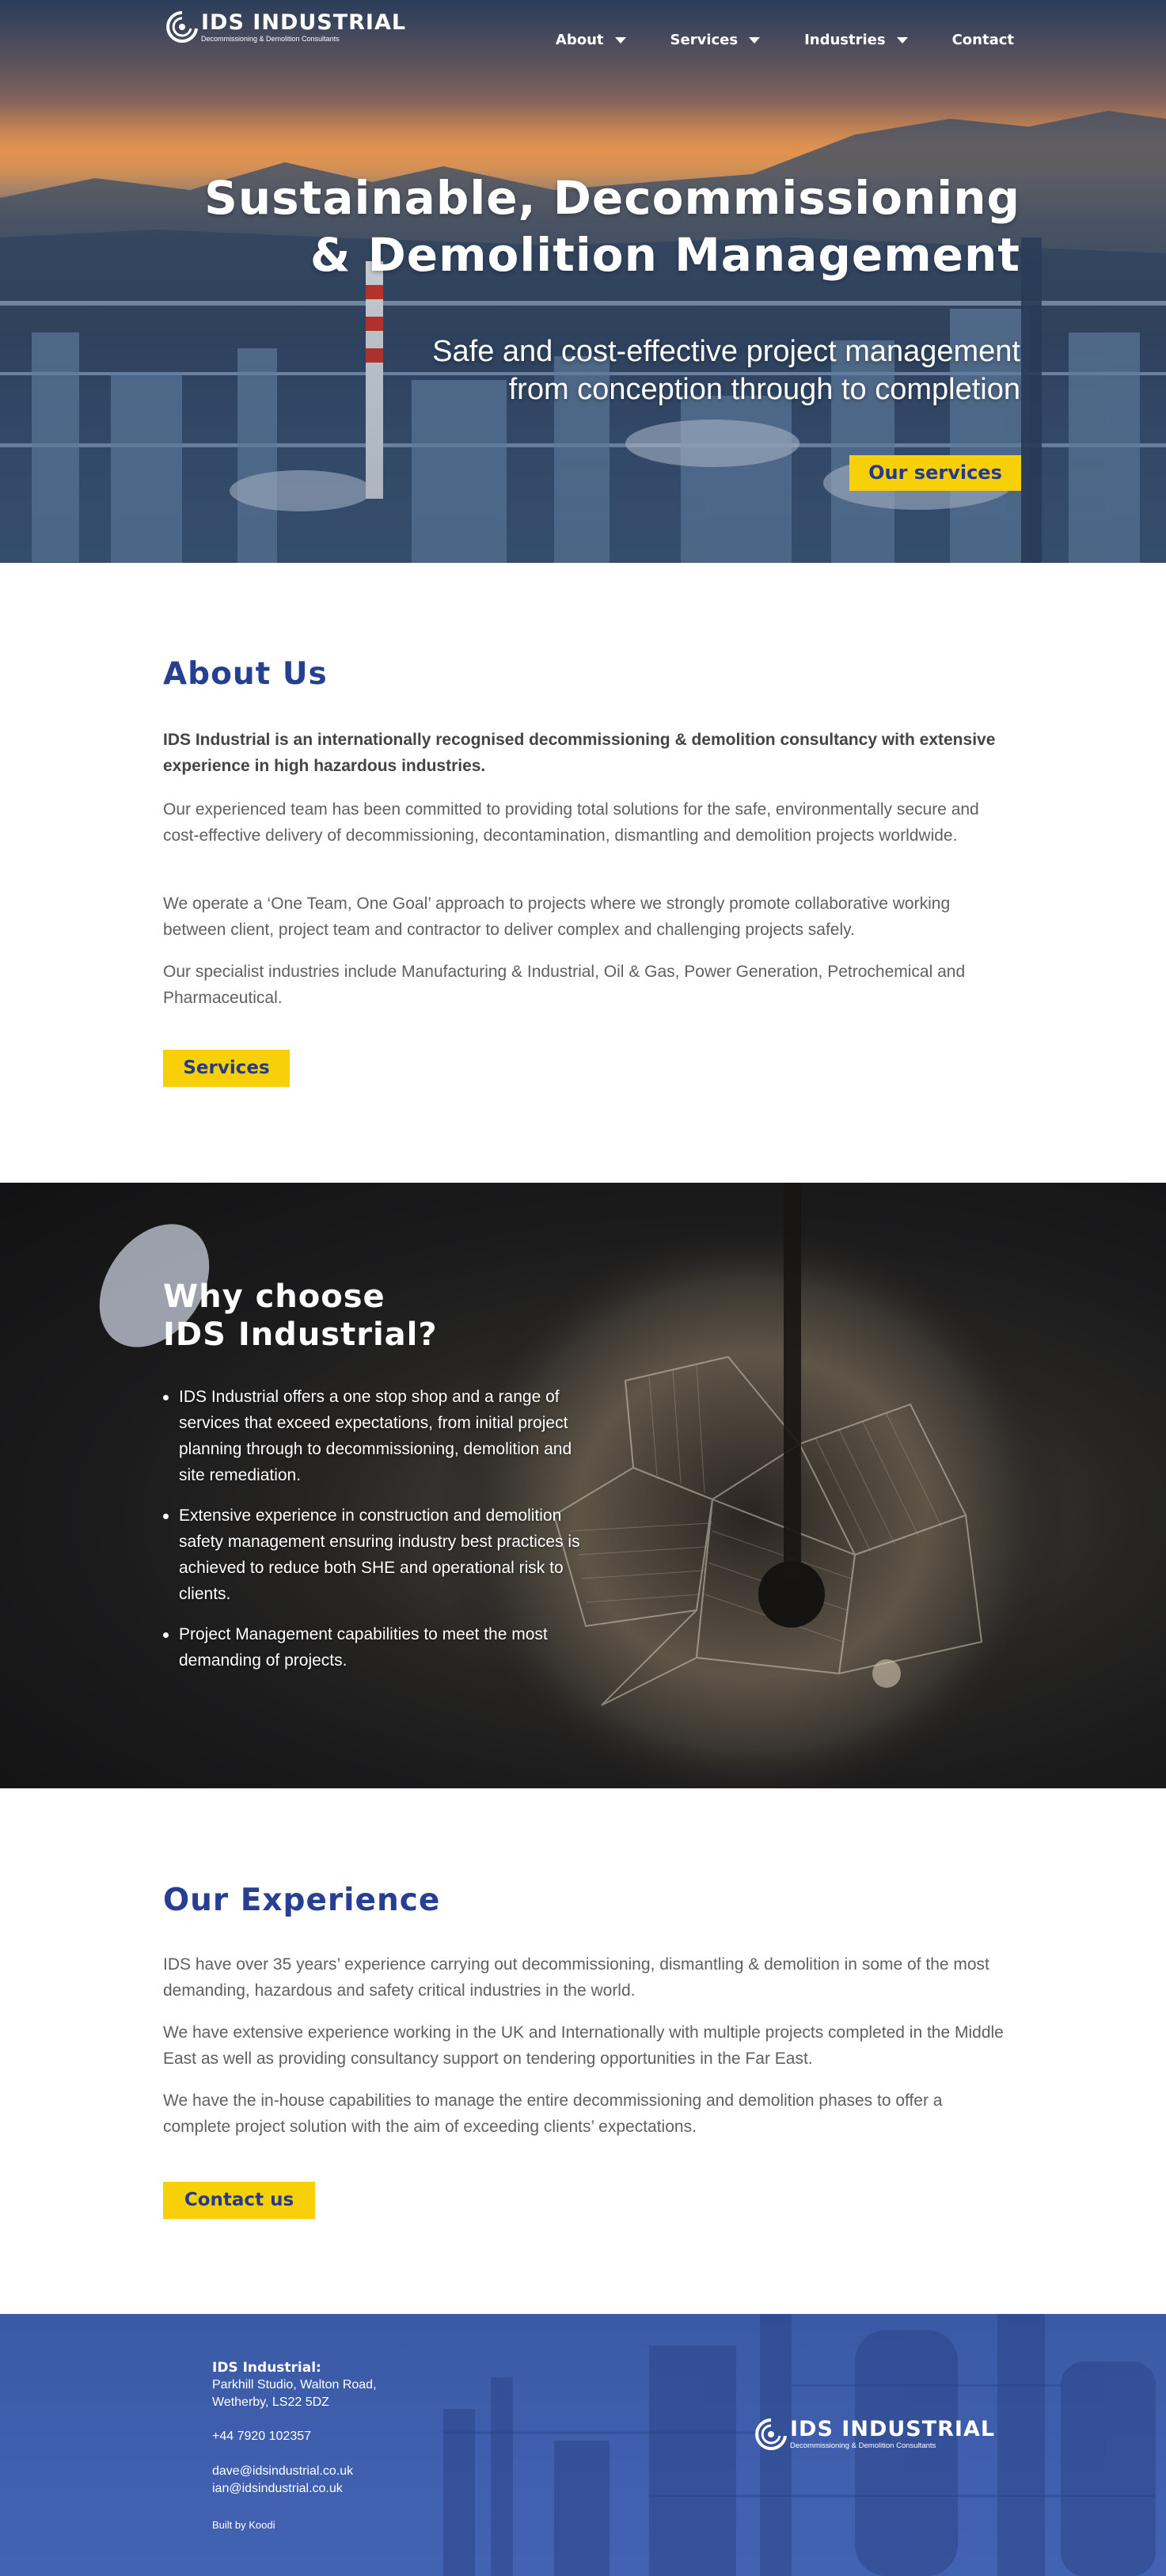  Describe the element at coordinates (274, 1297) in the screenshot. I see `why-title-line1: Why choose` at that location.